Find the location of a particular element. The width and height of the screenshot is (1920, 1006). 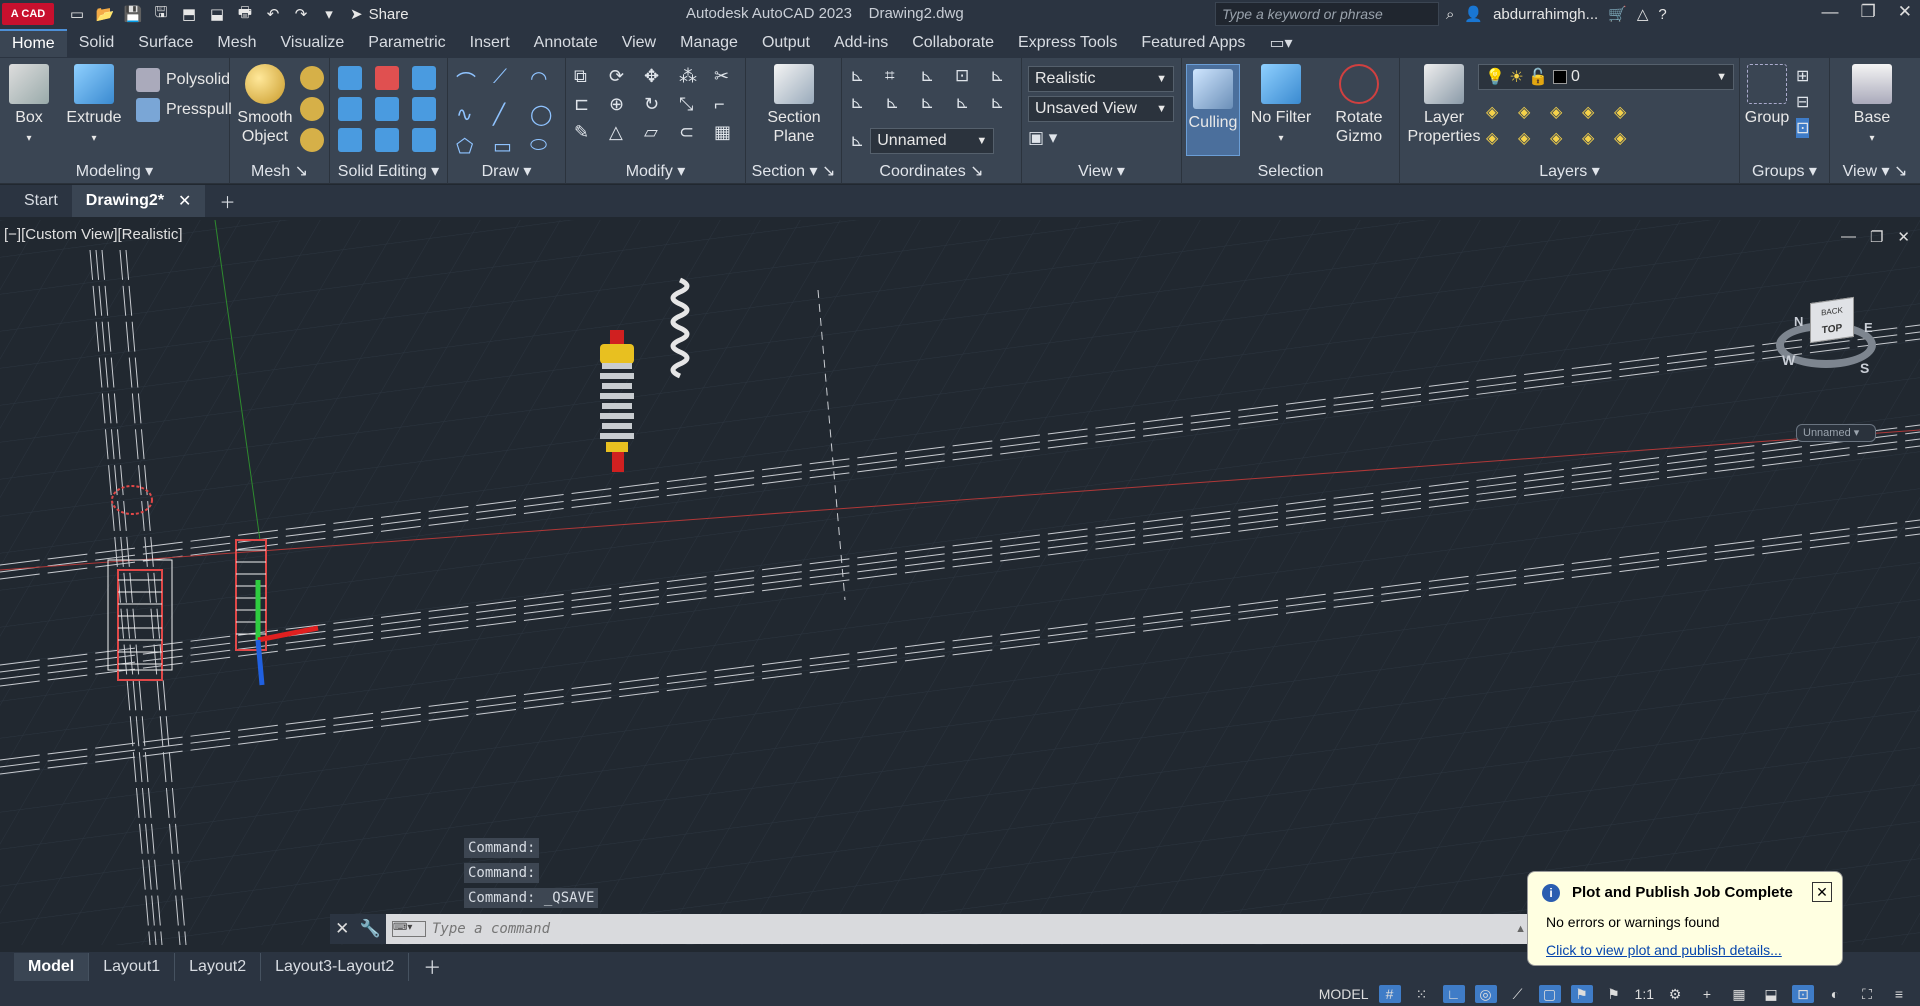

minimize-icon: — is located at coordinates (1830, 12).